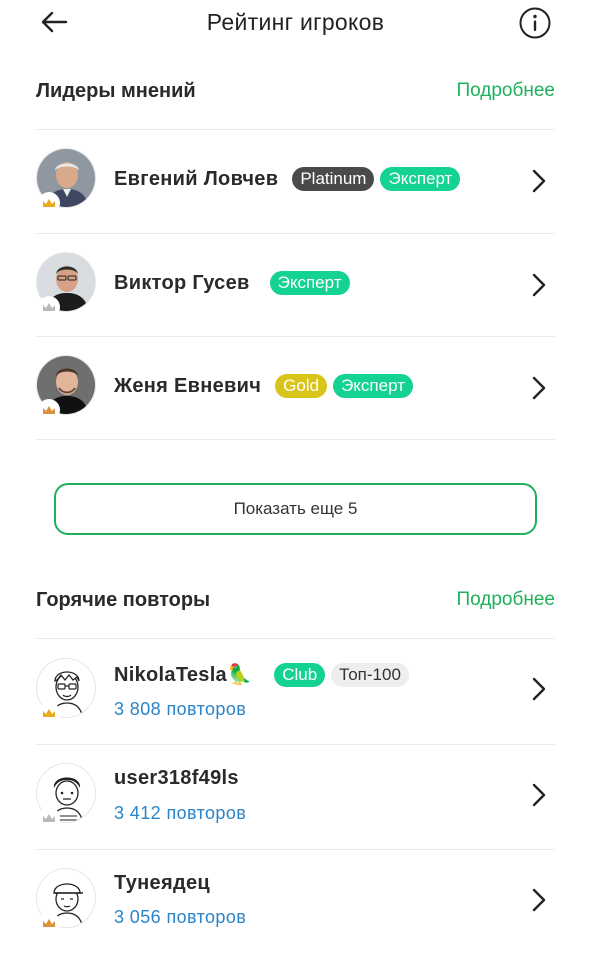 The height and width of the screenshot is (957, 591). I want to click on leader-name-line: Виктор Гусев Эксперт, so click(232, 283).